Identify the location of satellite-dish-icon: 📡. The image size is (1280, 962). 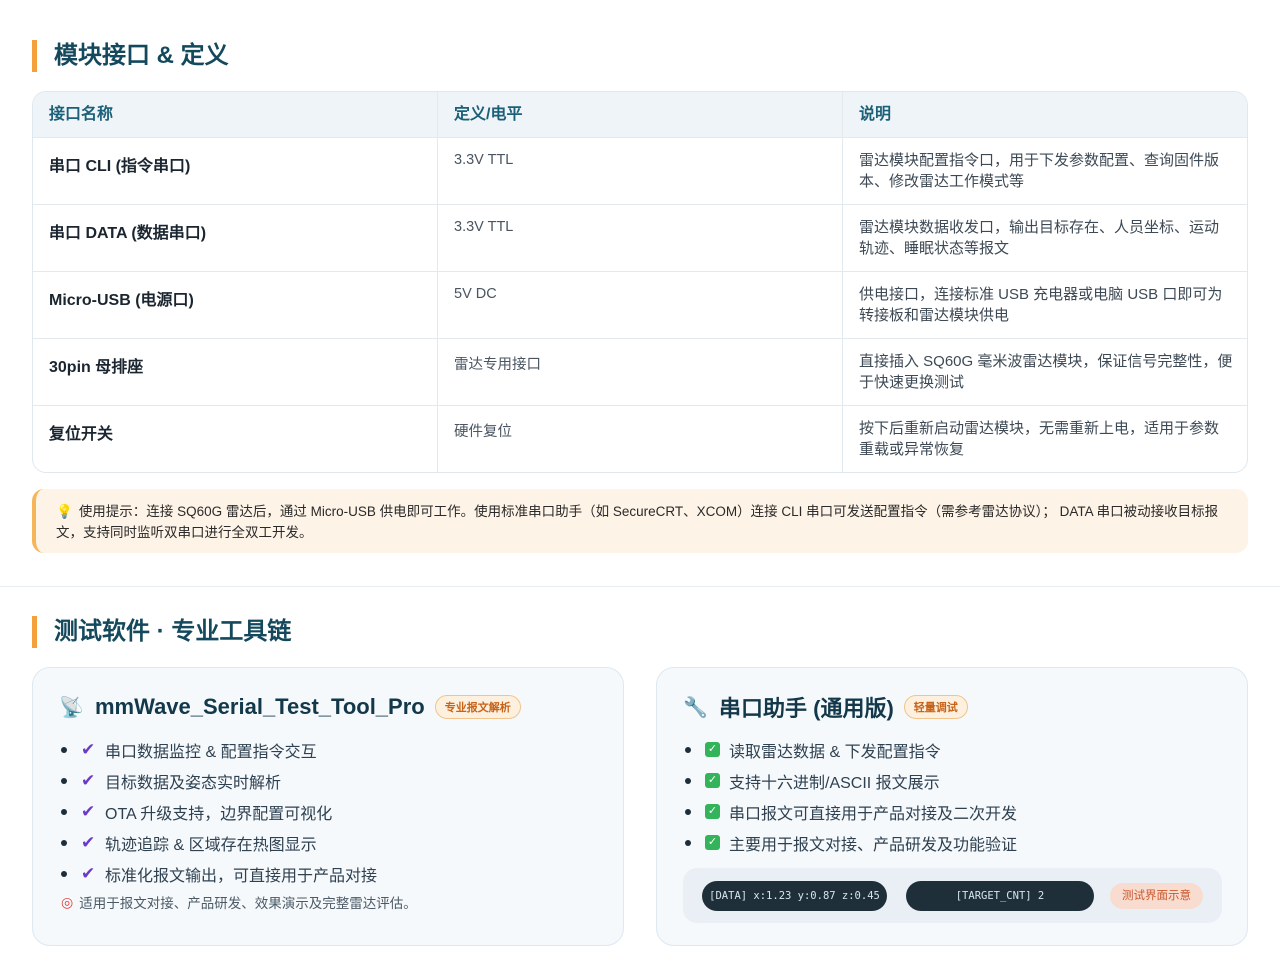
(71, 707).